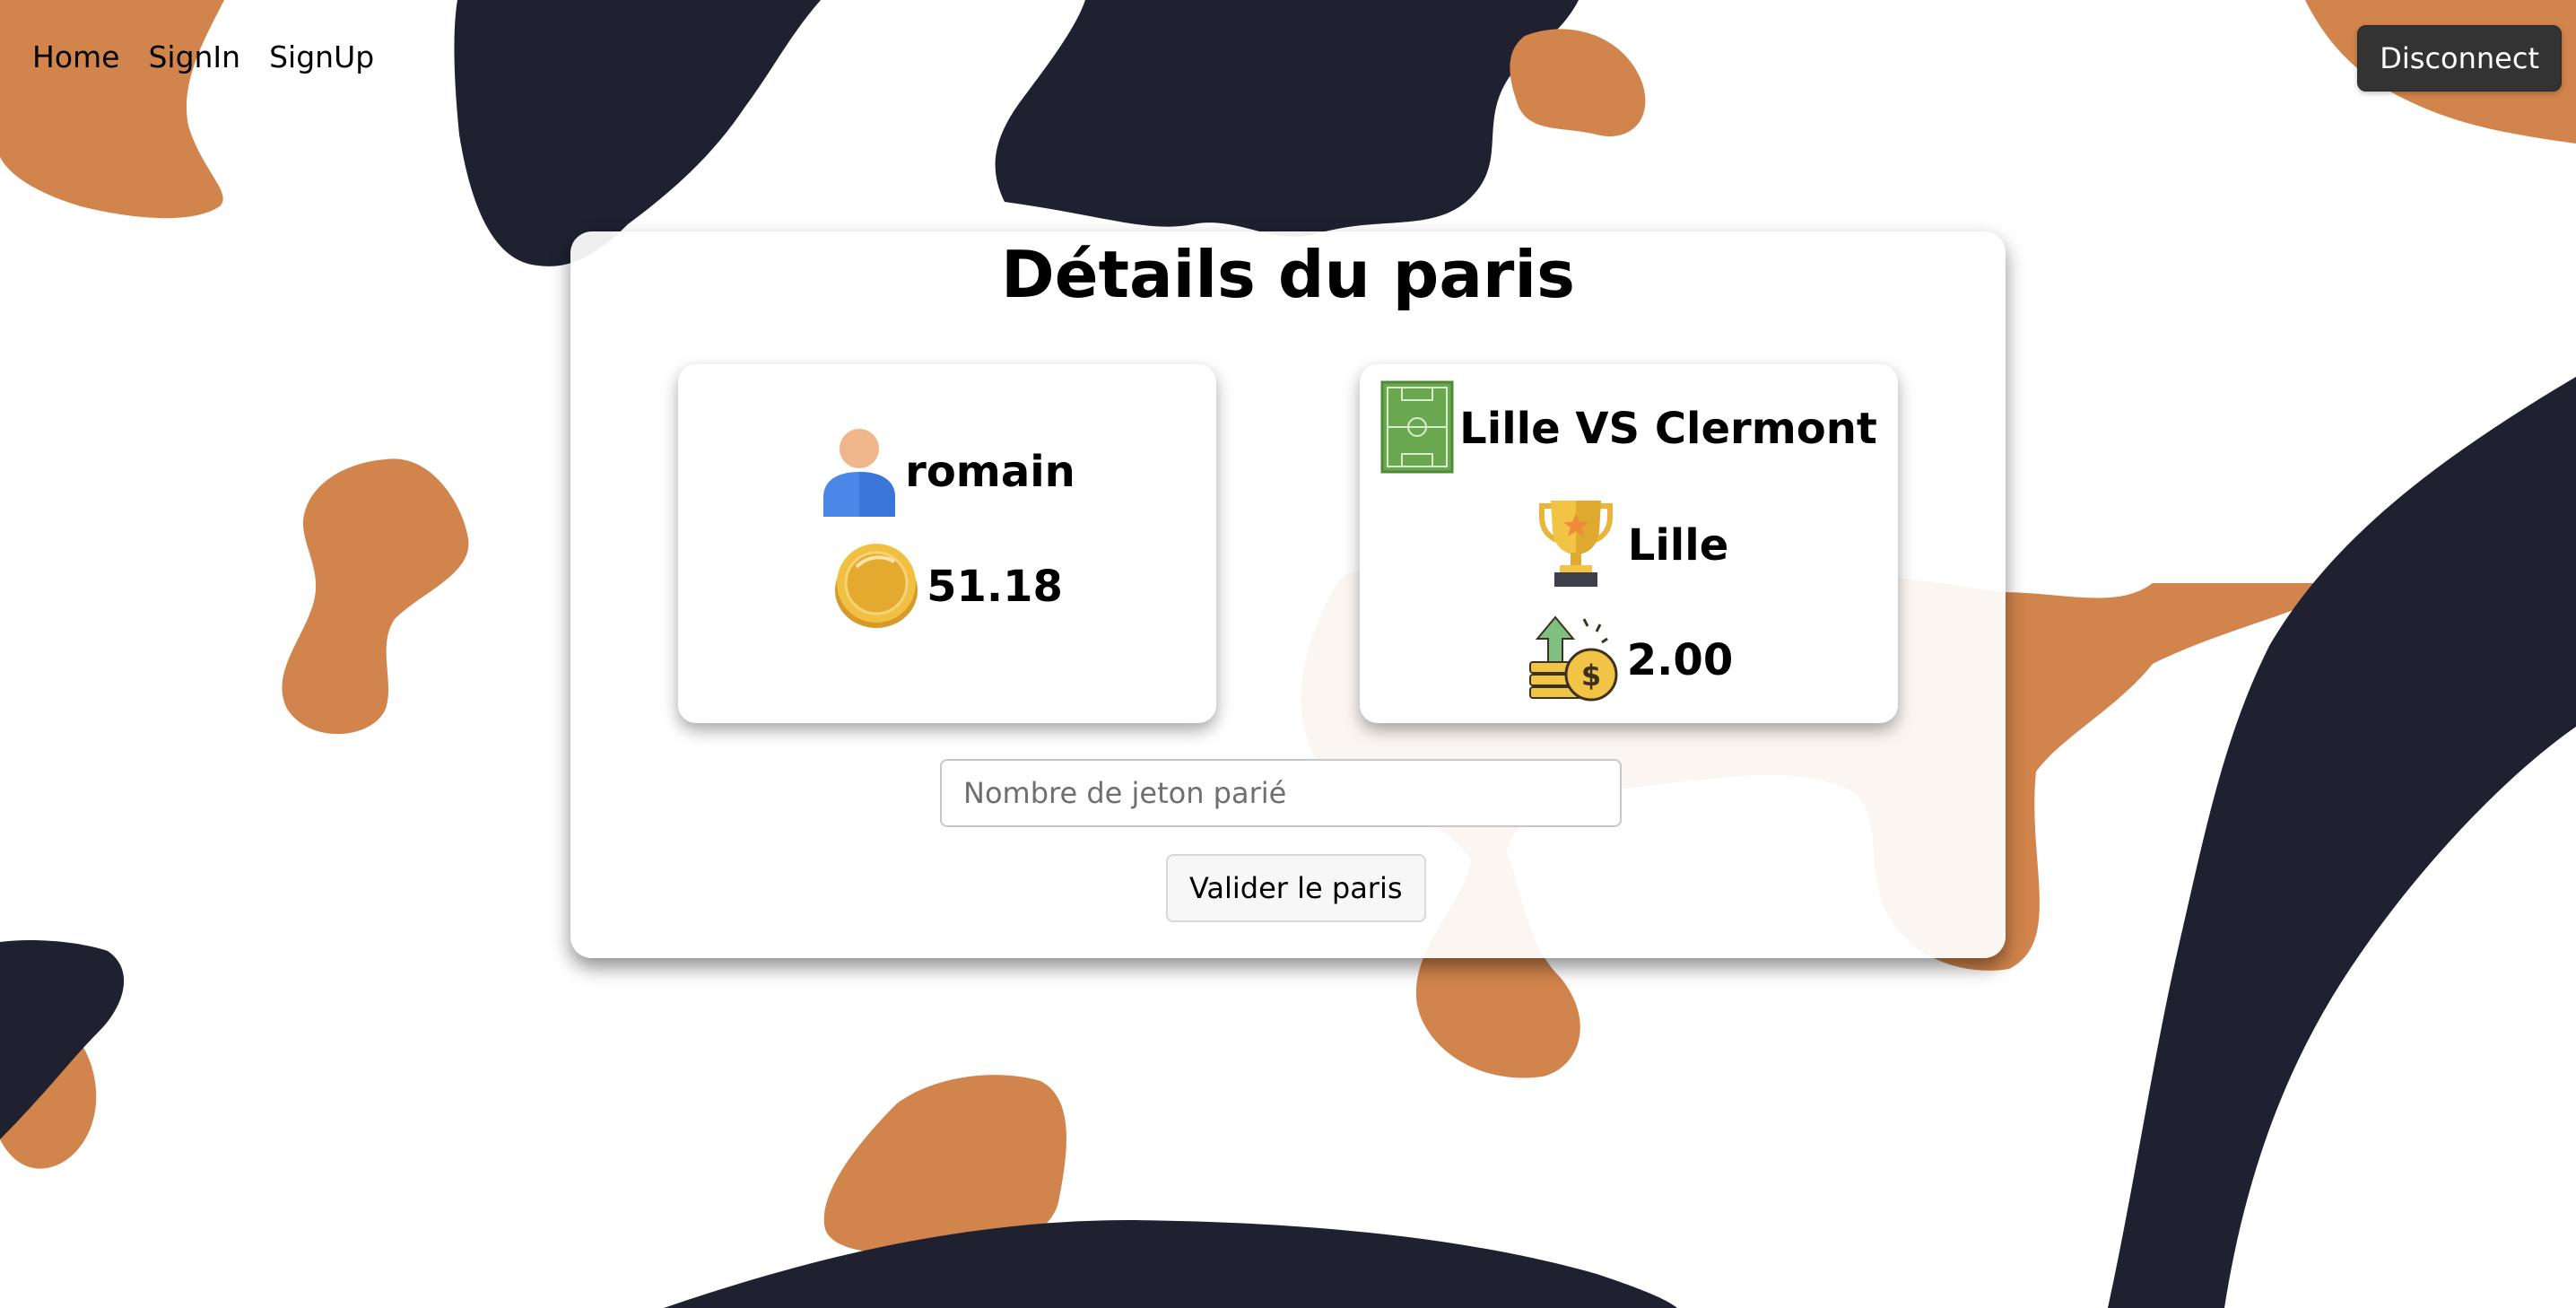 The width and height of the screenshot is (2576, 1308). Describe the element at coordinates (1668, 429) in the screenshot. I see `match-text: Lille VS Clermont` at that location.